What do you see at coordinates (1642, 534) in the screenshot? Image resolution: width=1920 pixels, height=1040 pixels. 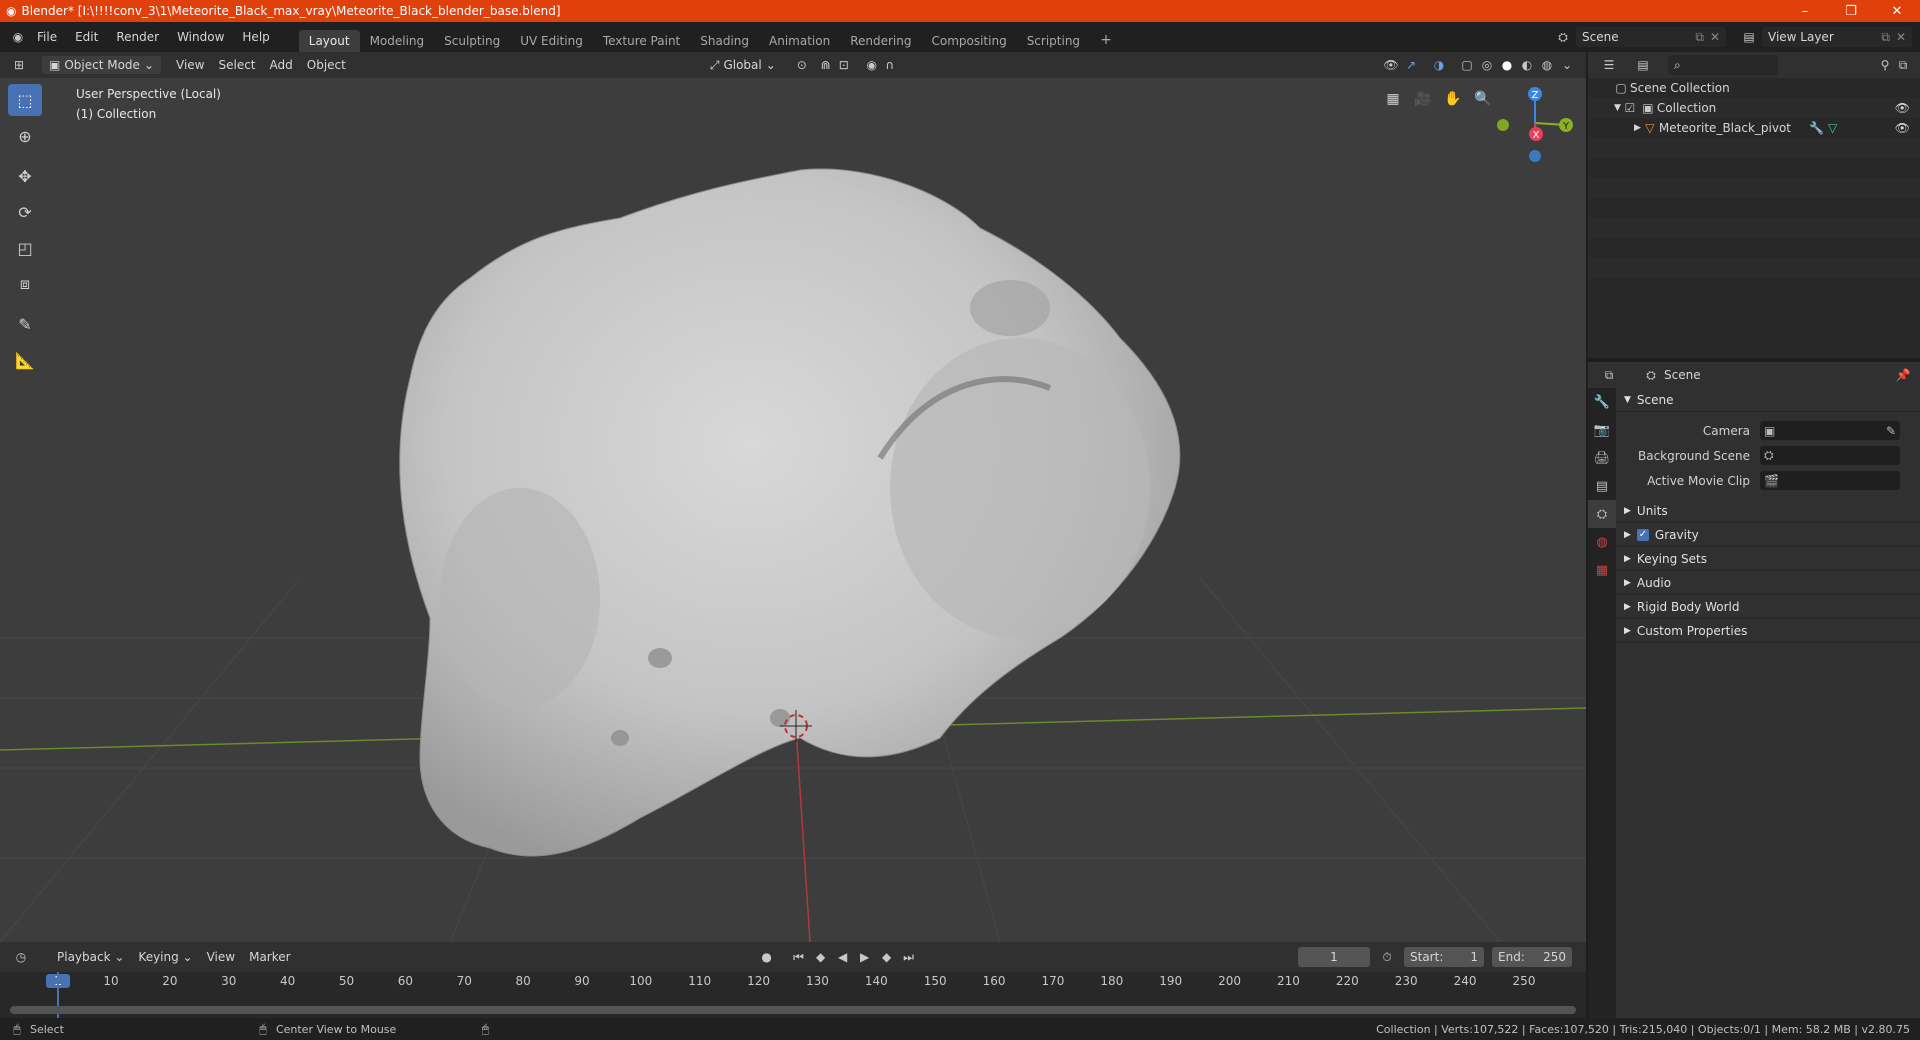 I see `gravity-checkbox: ✓` at bounding box center [1642, 534].